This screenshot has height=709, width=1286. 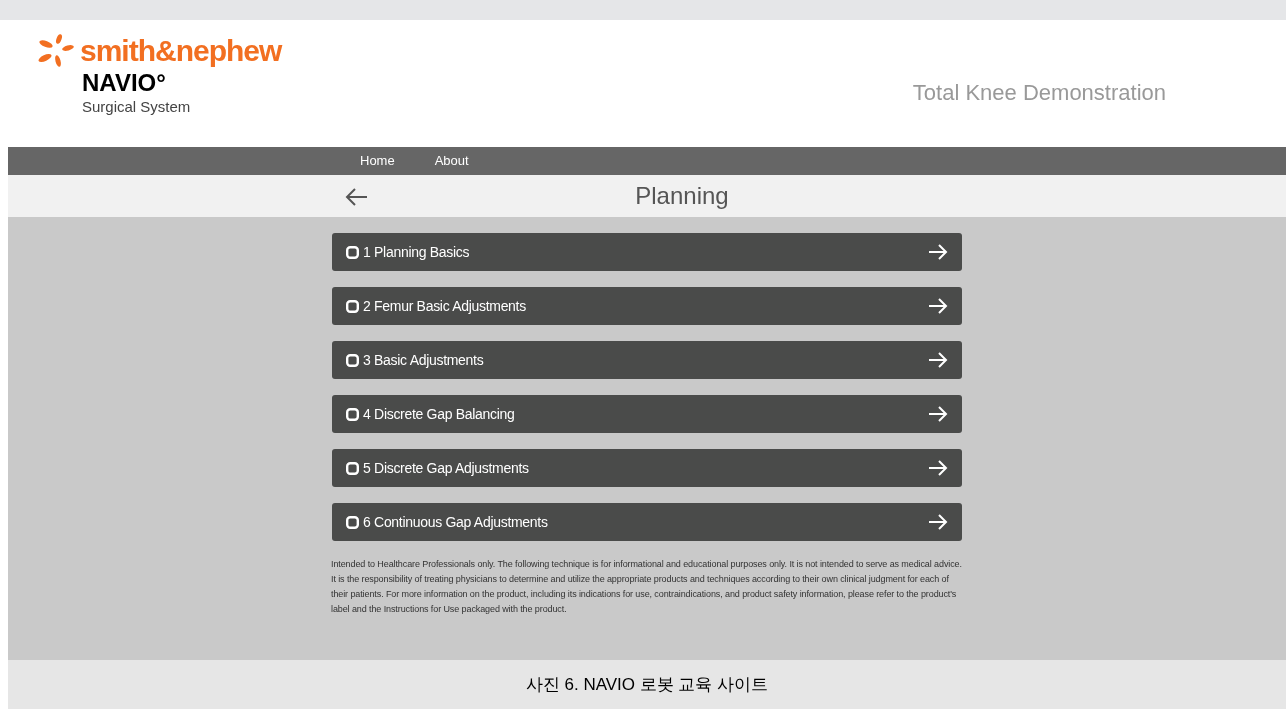 What do you see at coordinates (439, 414) in the screenshot?
I see `module-label: 4 Discrete Gap Balancing` at bounding box center [439, 414].